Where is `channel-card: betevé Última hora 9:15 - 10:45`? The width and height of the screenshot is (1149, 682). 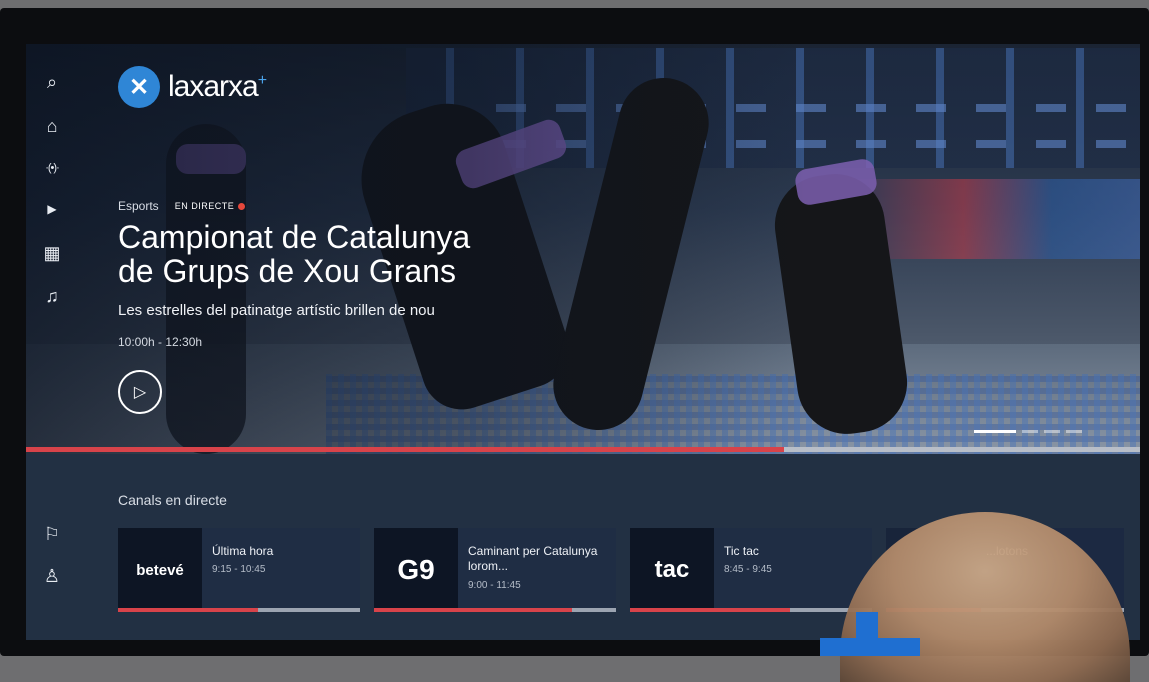
channel-card: betevé Última hora 9:15 - 10:45 is located at coordinates (239, 570).